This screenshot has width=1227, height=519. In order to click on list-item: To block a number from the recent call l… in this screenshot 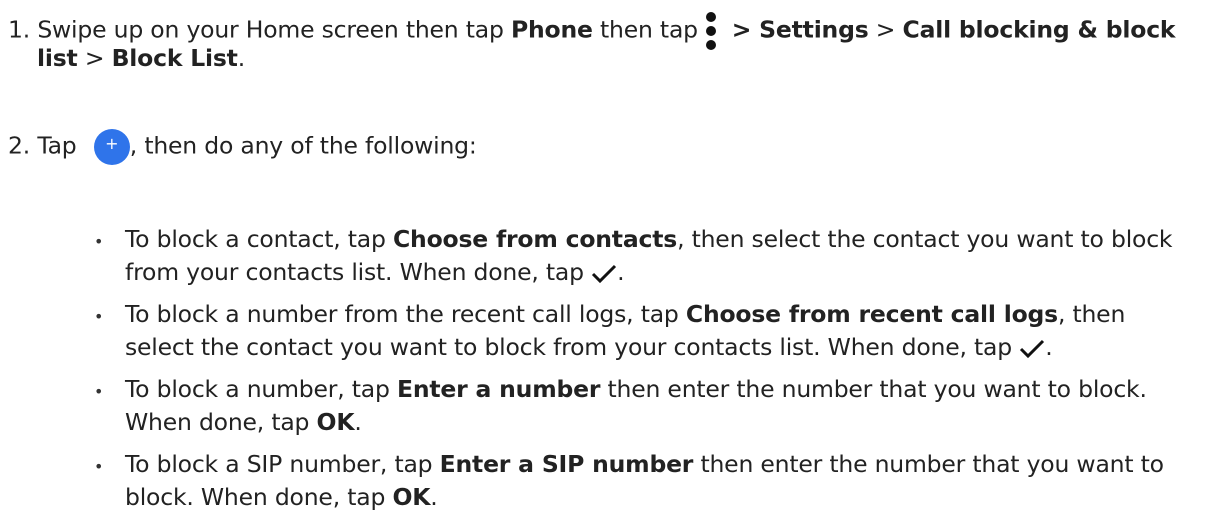, I will do `click(625, 314)`.